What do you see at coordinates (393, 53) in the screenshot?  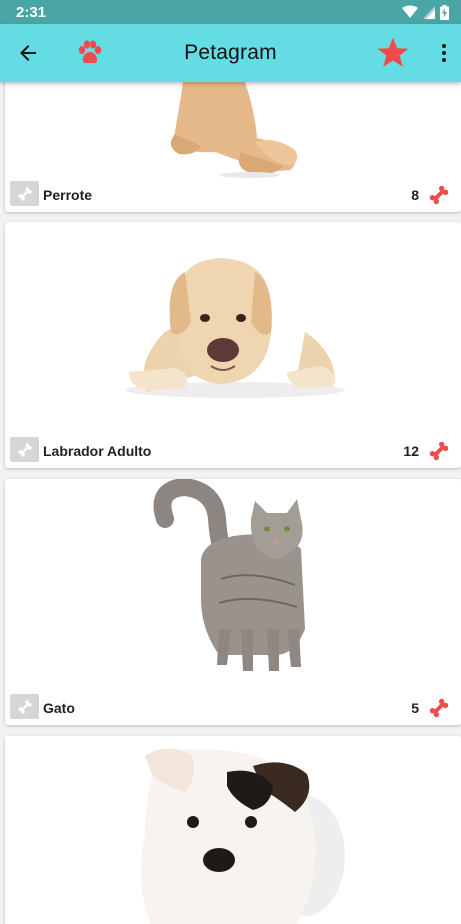 I see `favorites-star-icon` at bounding box center [393, 53].